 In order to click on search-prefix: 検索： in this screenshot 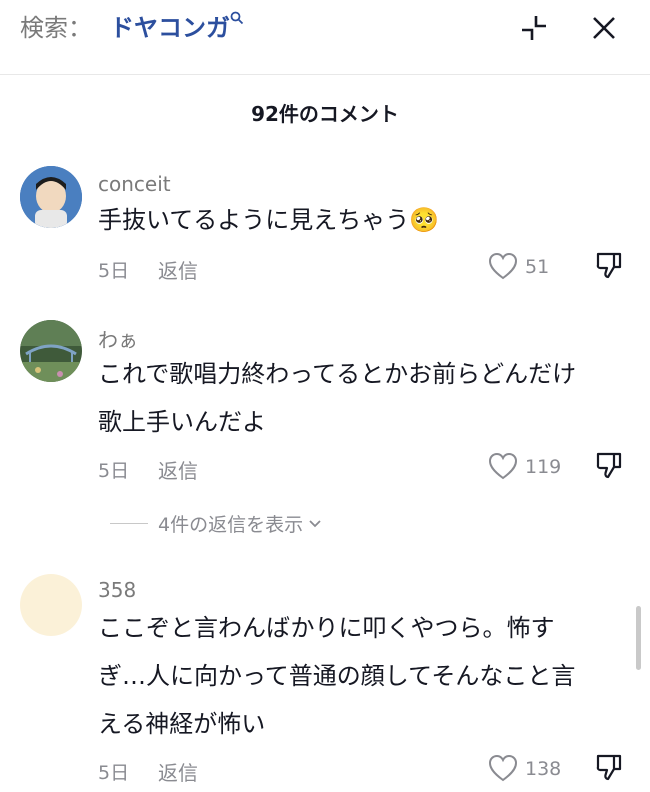, I will do `click(56, 28)`.